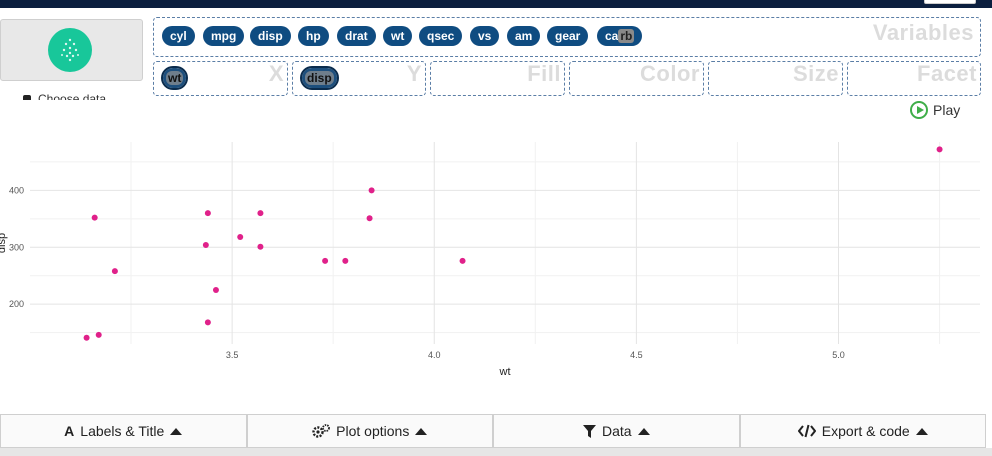  I want to click on y-axis-label: disp, so click(4, 243).